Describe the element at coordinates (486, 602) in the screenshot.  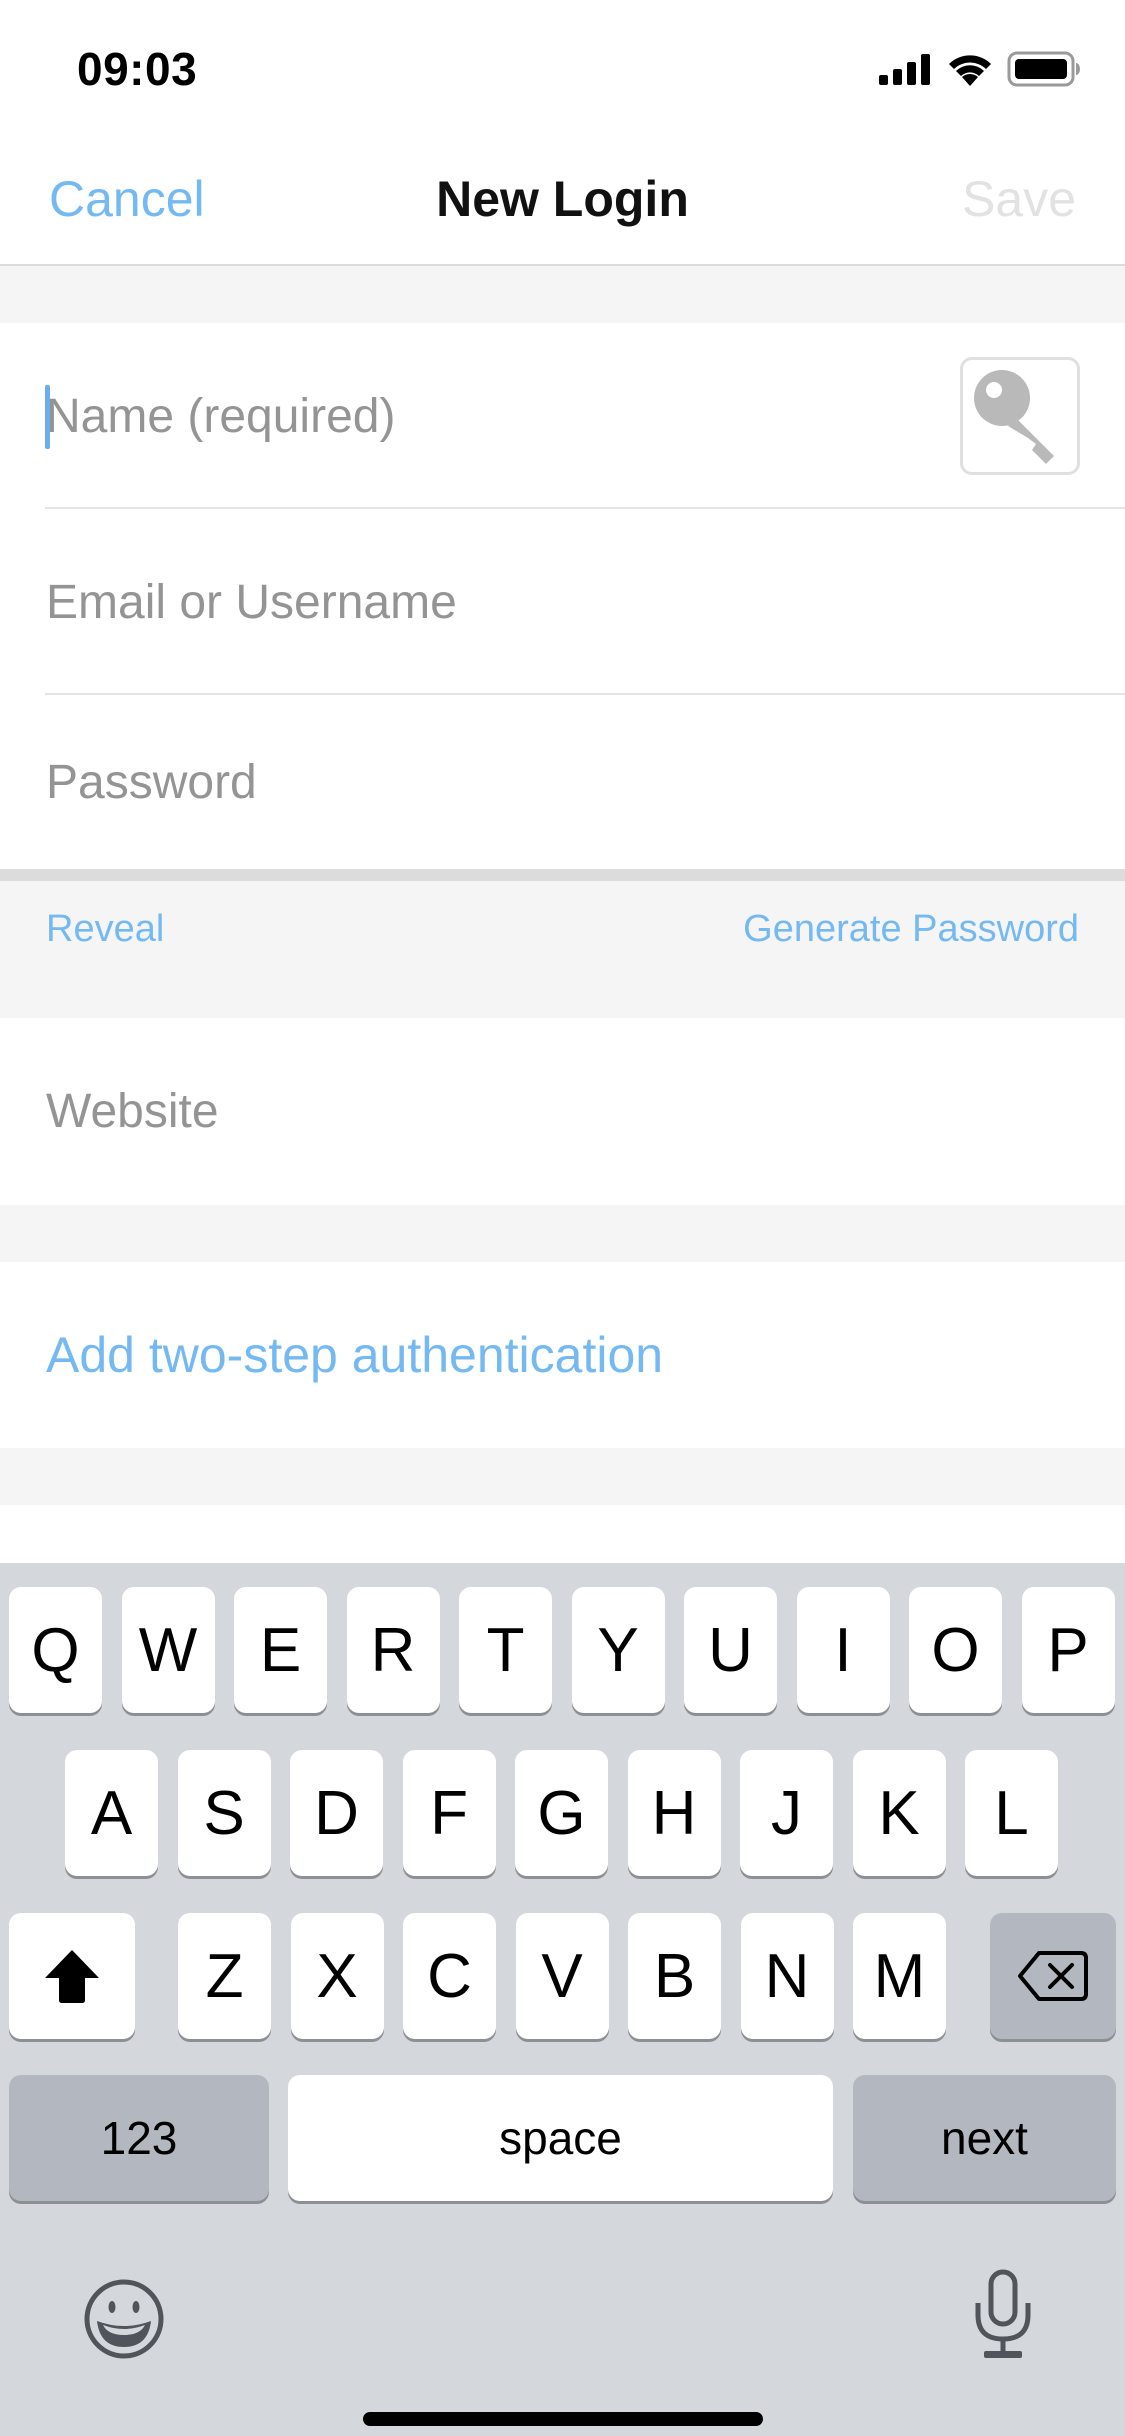
I see `email-input` at that location.